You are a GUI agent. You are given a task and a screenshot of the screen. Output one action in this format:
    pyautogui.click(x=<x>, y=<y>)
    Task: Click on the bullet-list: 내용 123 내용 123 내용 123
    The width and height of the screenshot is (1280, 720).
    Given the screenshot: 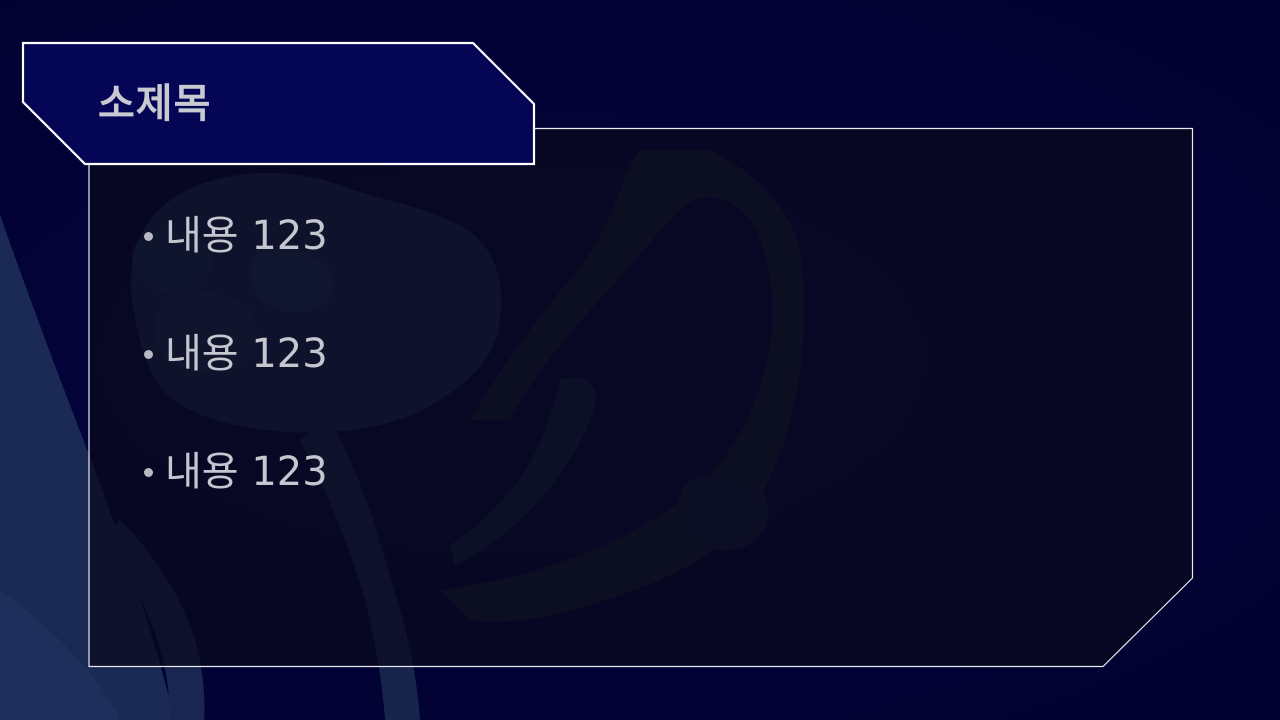 What is the action you would take?
    pyautogui.click(x=236, y=382)
    